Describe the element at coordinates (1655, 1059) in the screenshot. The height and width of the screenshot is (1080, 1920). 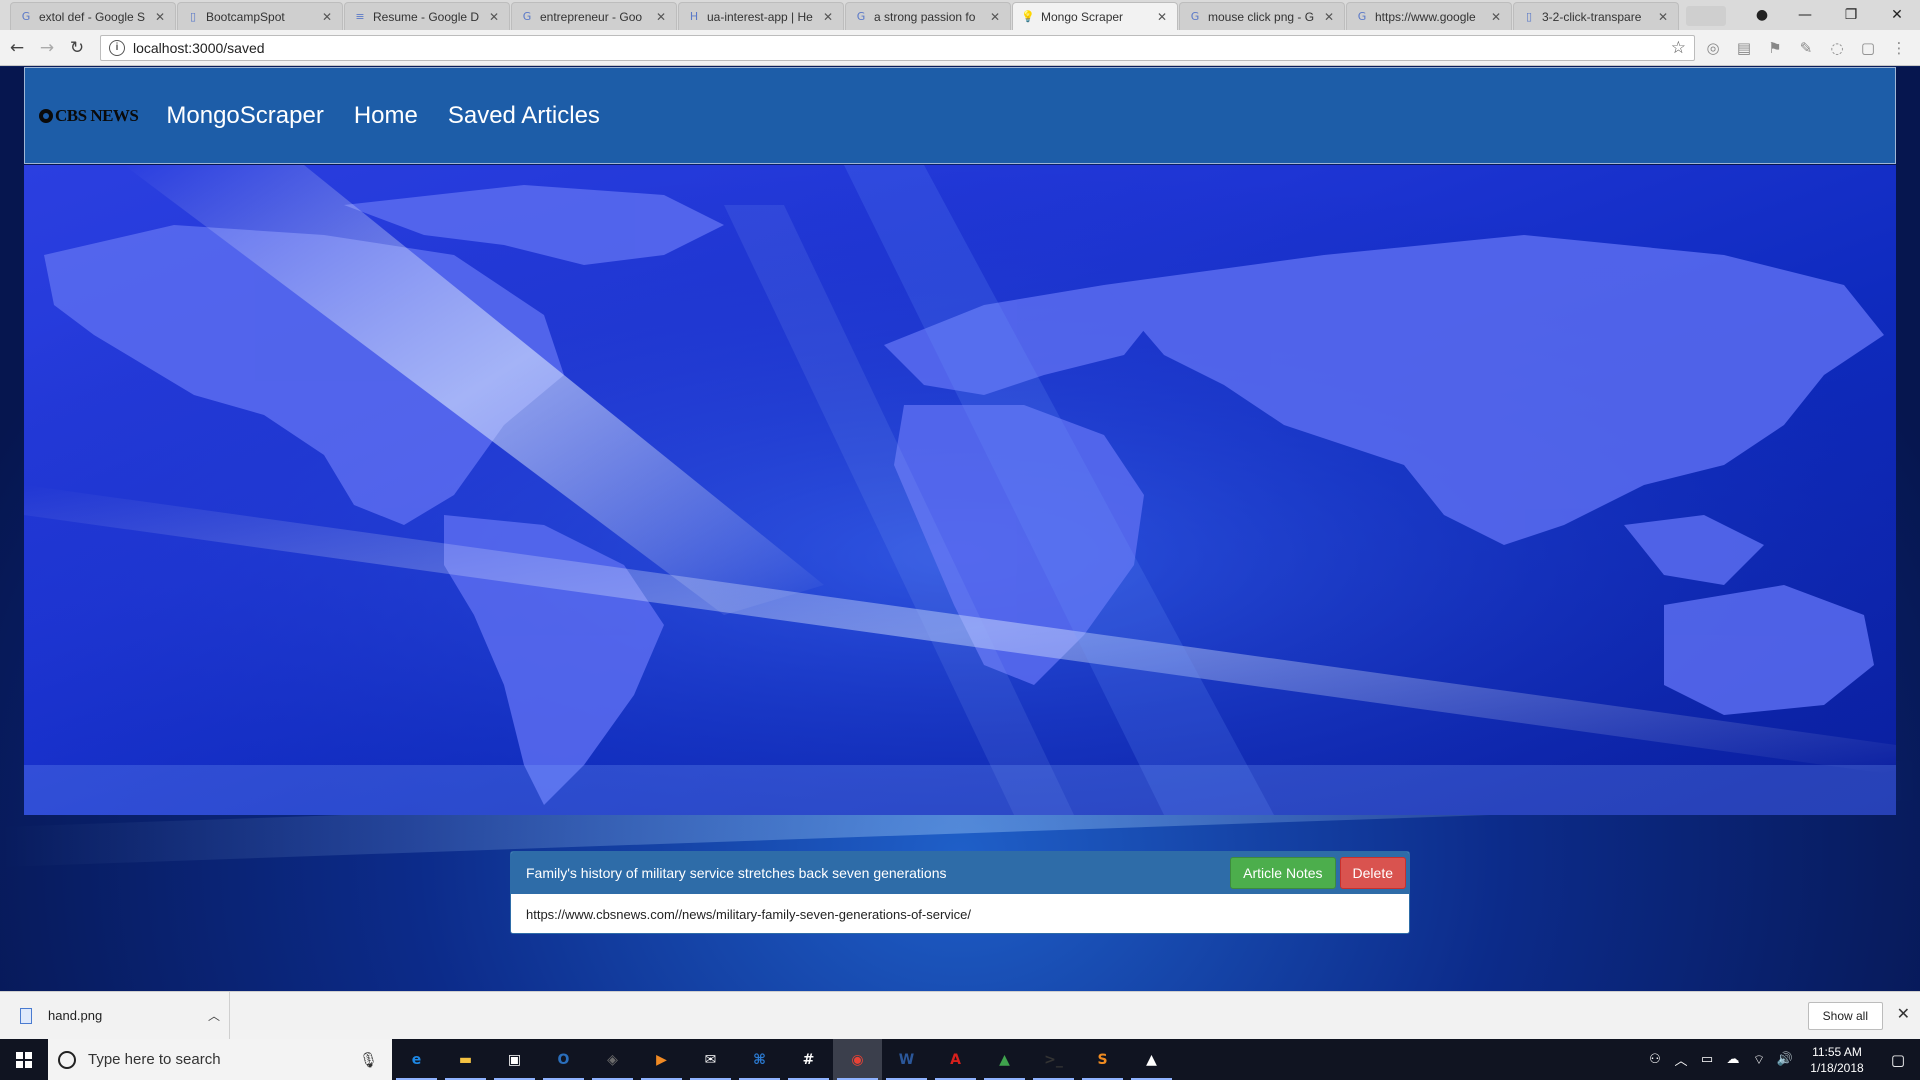
I see `people-icon: ⚇` at that location.